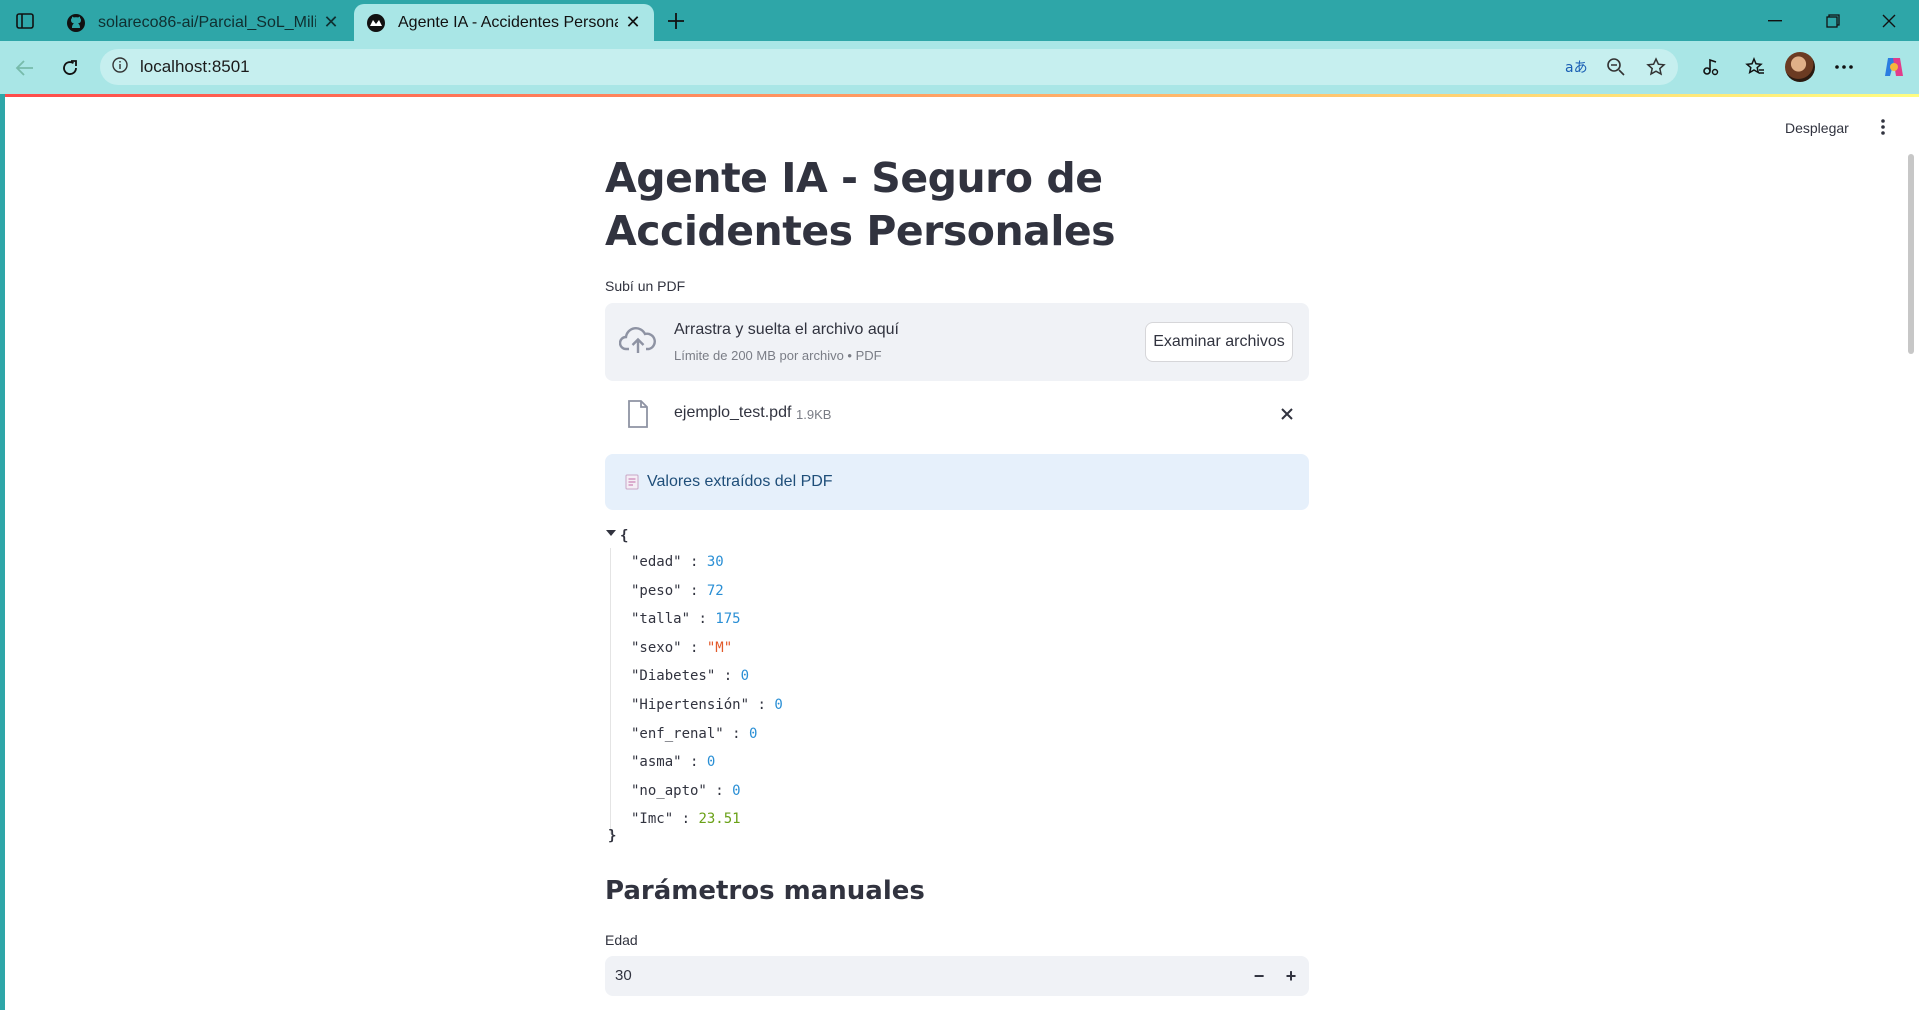  I want to click on favorite-star-icon, so click(1656, 67).